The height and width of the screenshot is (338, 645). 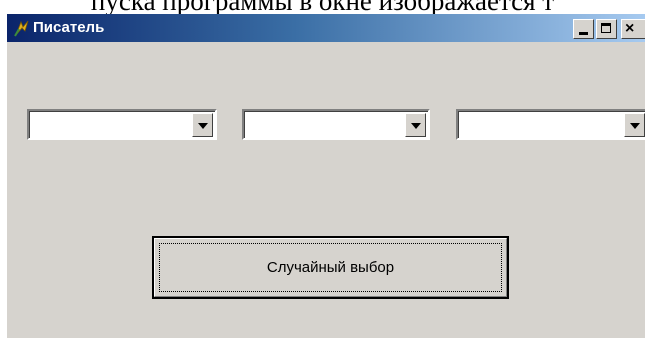 I want to click on combo-box-3-arrow-button, so click(x=634, y=125).